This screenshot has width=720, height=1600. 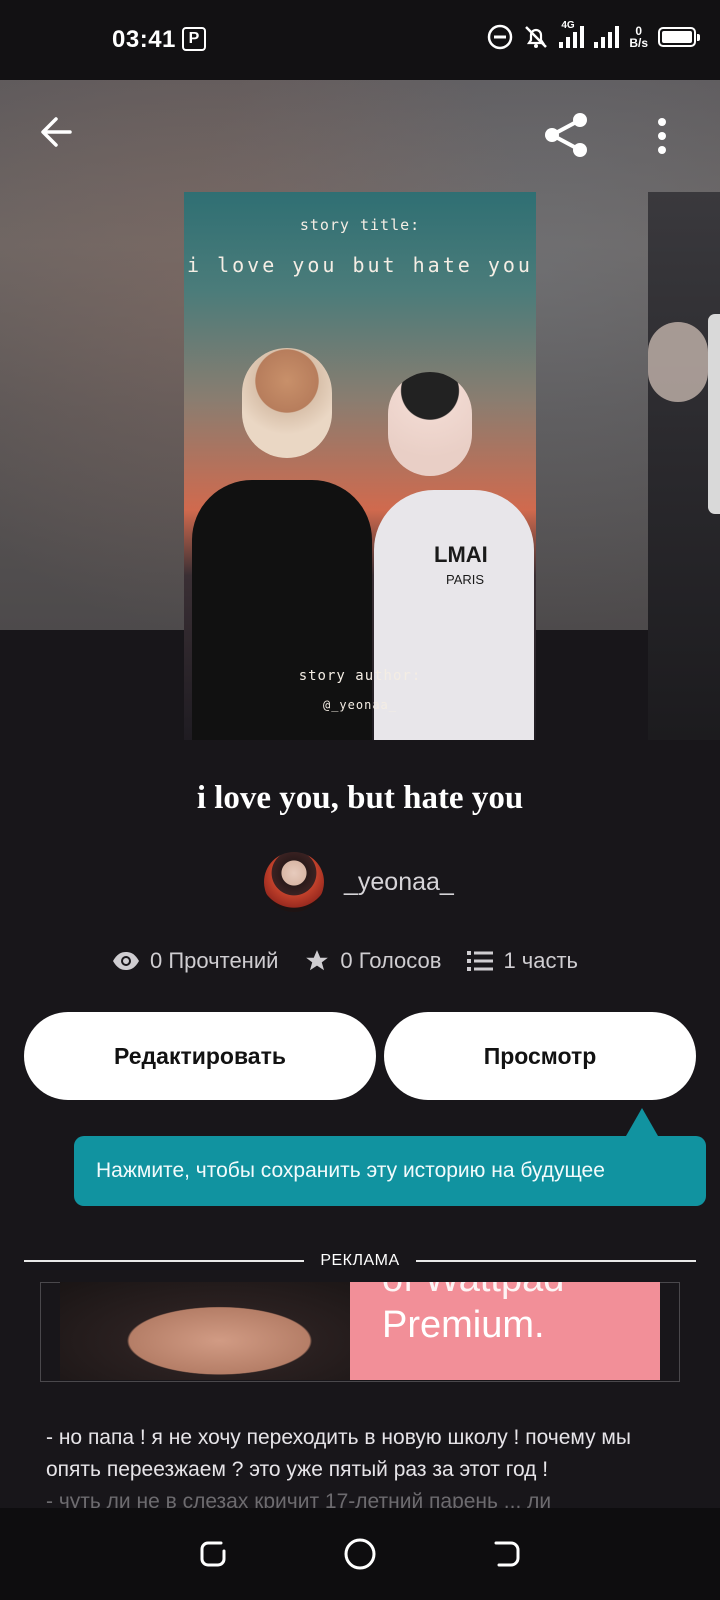 I want to click on cover-figure-right-head, so click(x=430, y=424).